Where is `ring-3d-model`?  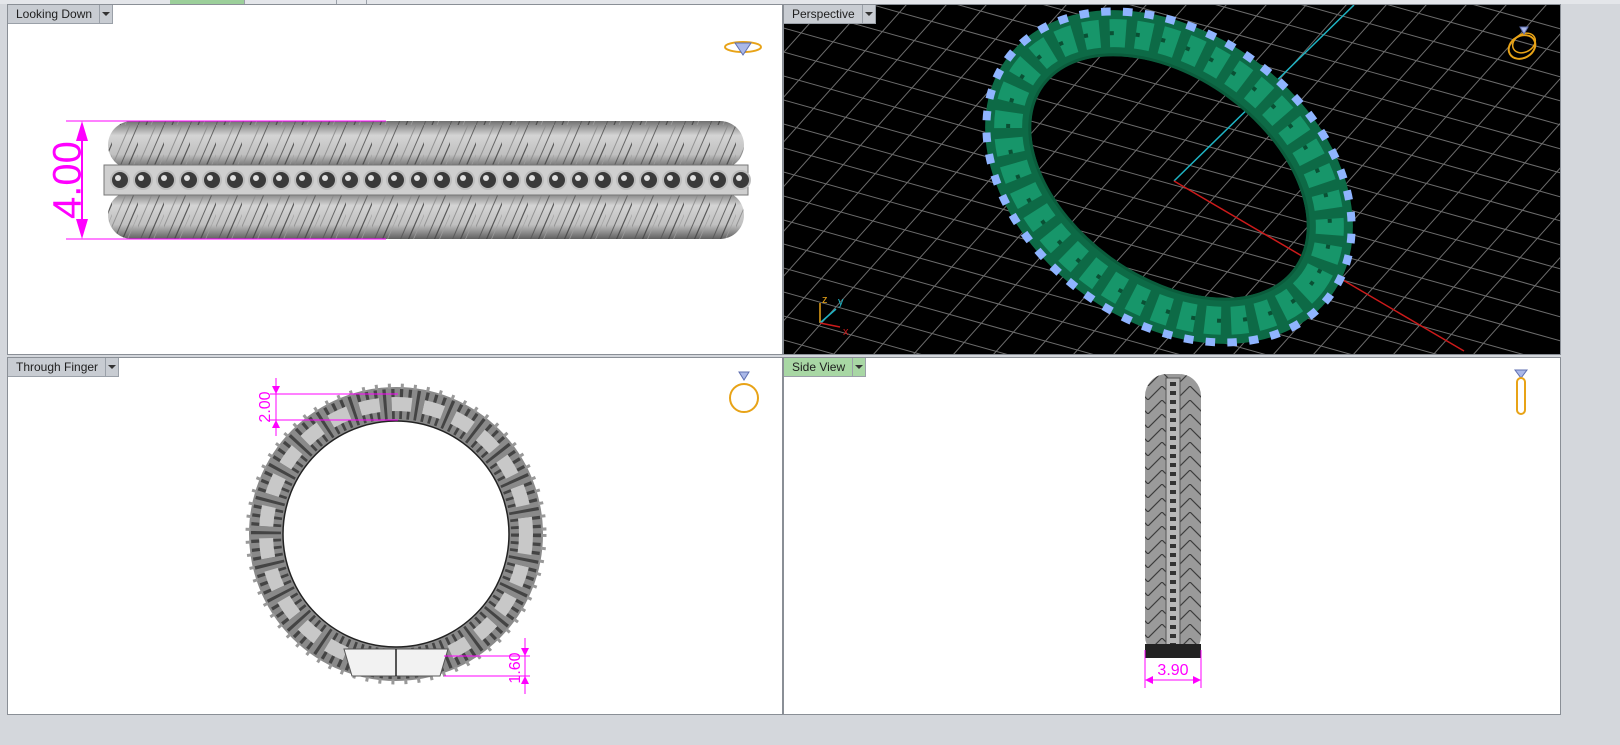 ring-3d-model is located at coordinates (1169, 177).